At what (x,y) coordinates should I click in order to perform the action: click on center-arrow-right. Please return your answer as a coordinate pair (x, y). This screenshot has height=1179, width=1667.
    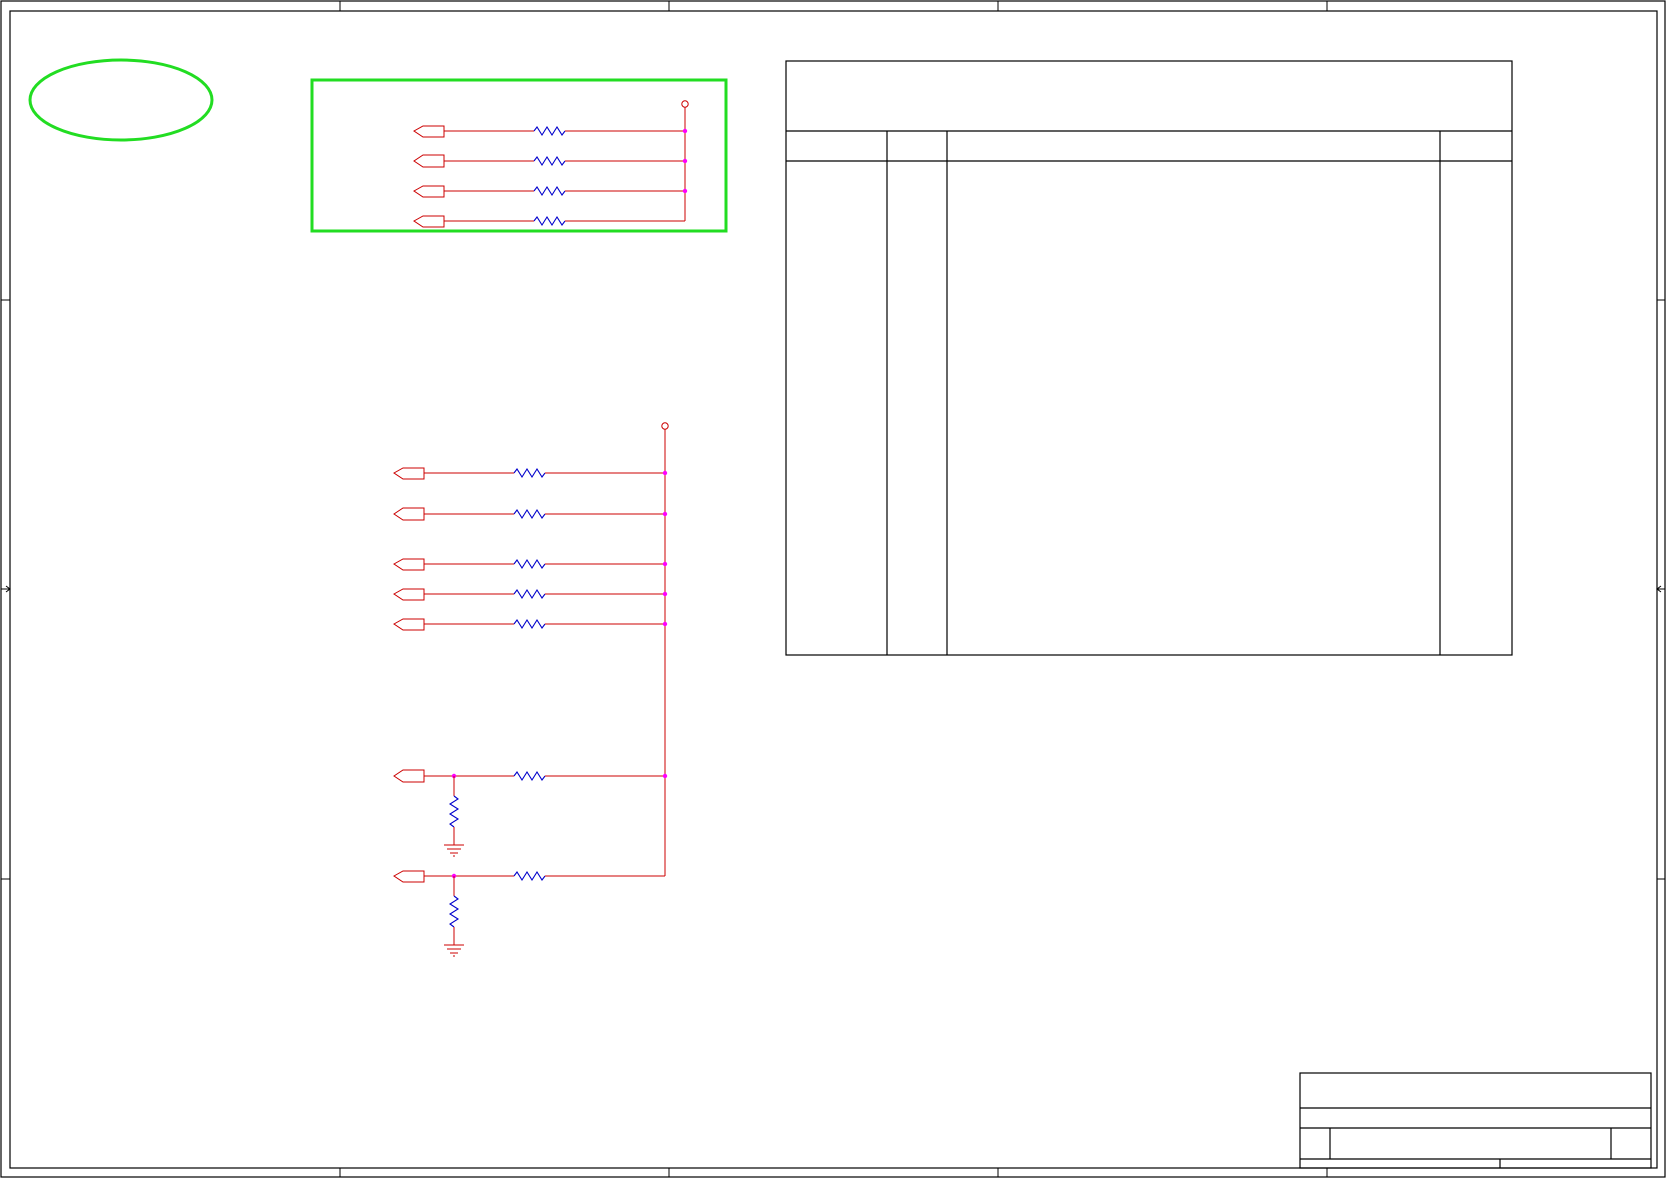
    Looking at the image, I should click on (1660, 589).